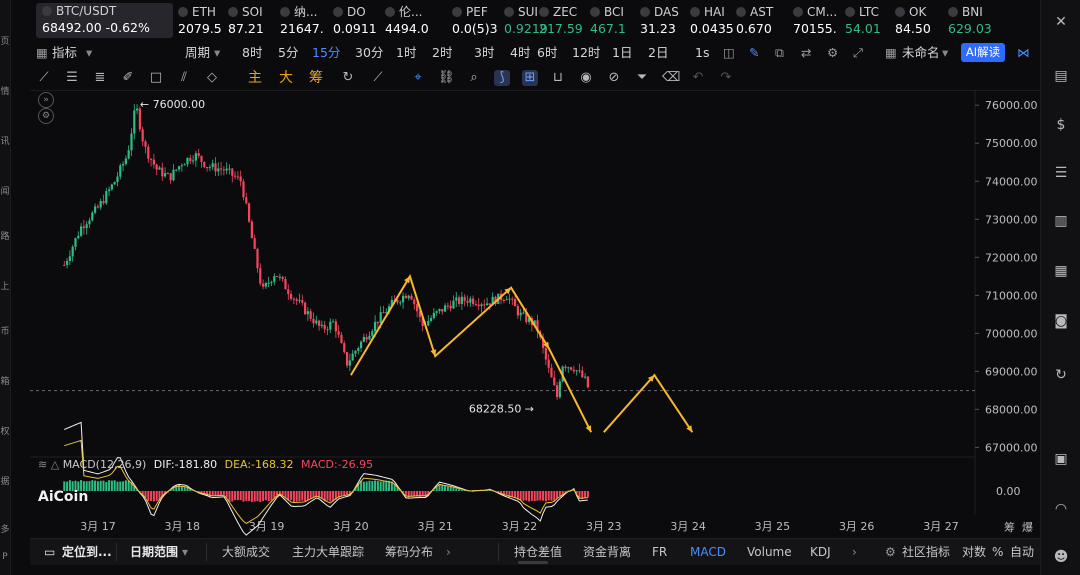 This screenshot has height=575, width=1080. What do you see at coordinates (607, 552) in the screenshot?
I see `fund-diverge-tab: 资金背离` at bounding box center [607, 552].